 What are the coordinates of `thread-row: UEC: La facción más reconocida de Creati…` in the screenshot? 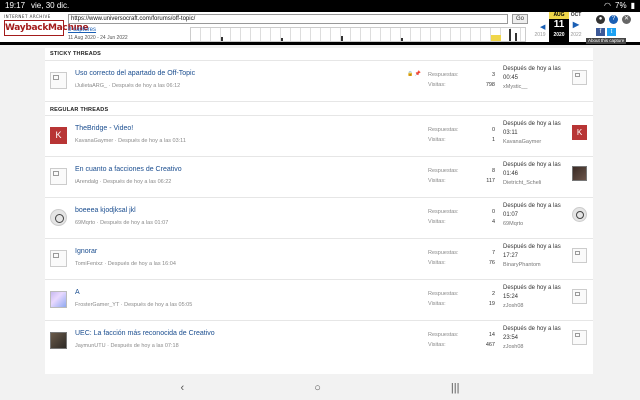 It's located at (319, 340).